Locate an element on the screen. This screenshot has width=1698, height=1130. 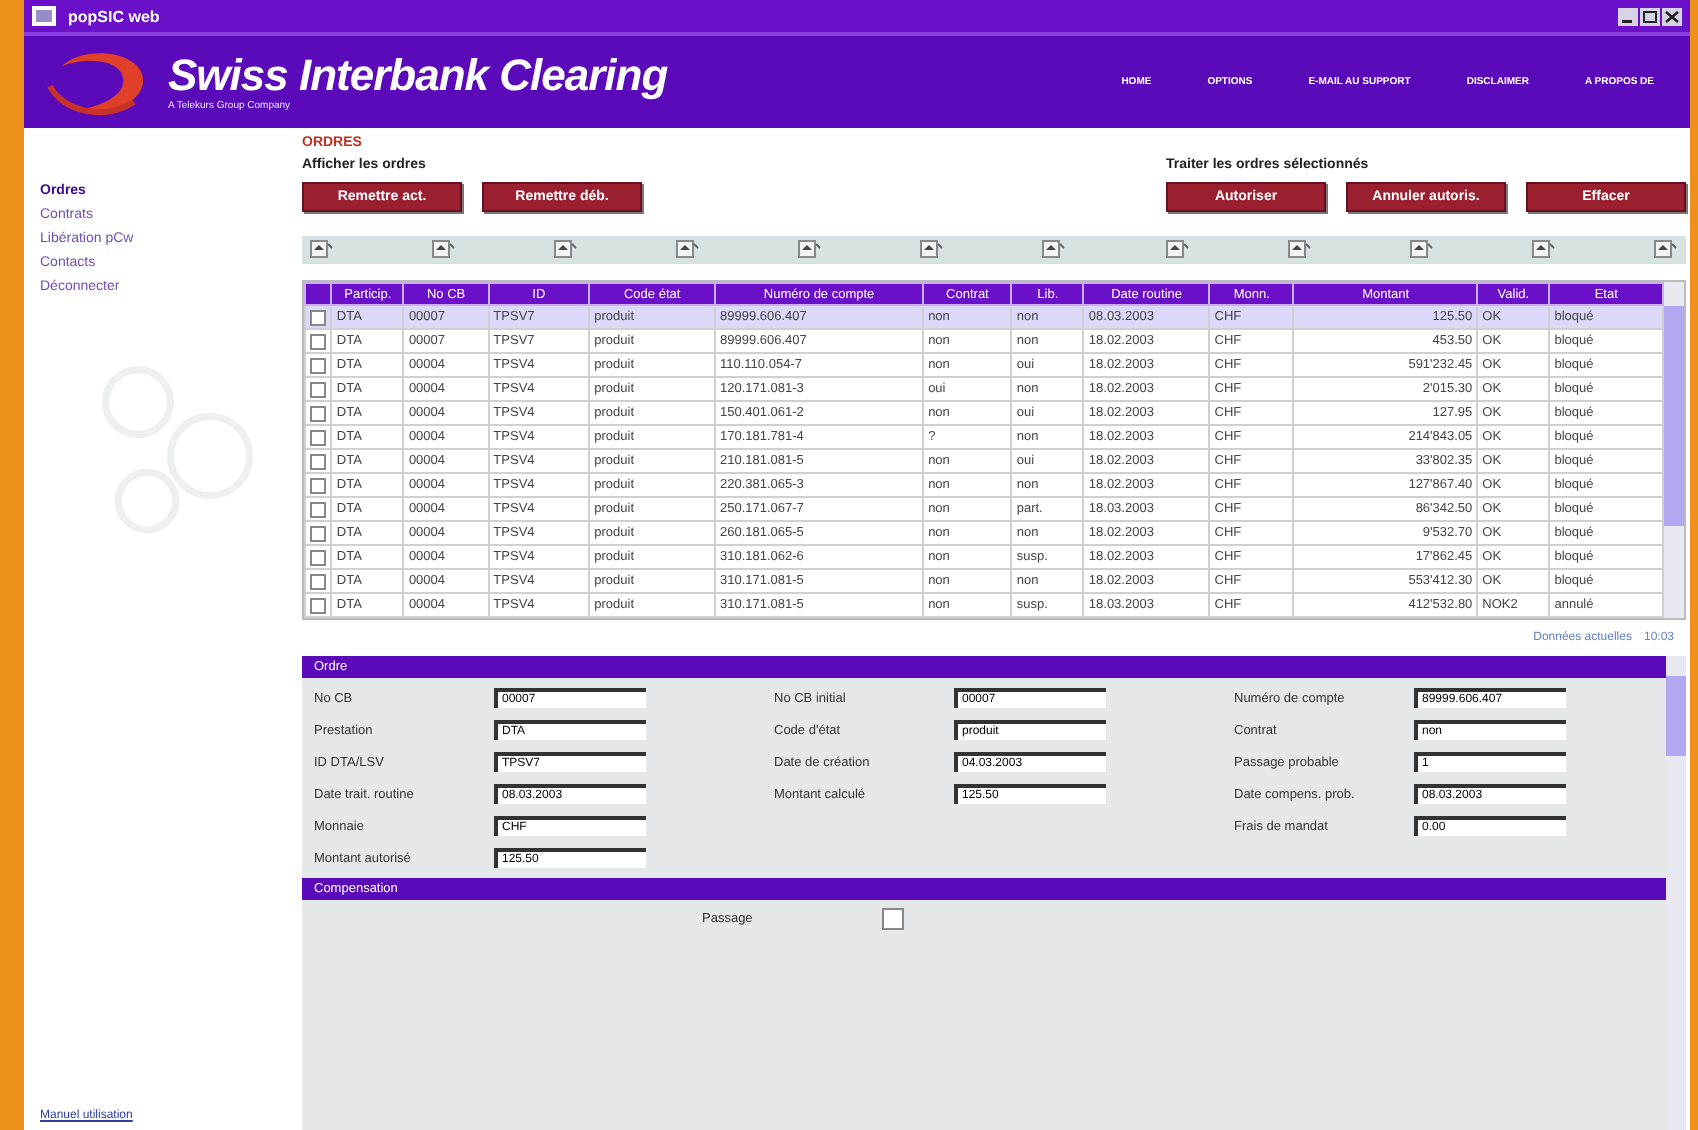
close-icon is located at coordinates (1672, 16).